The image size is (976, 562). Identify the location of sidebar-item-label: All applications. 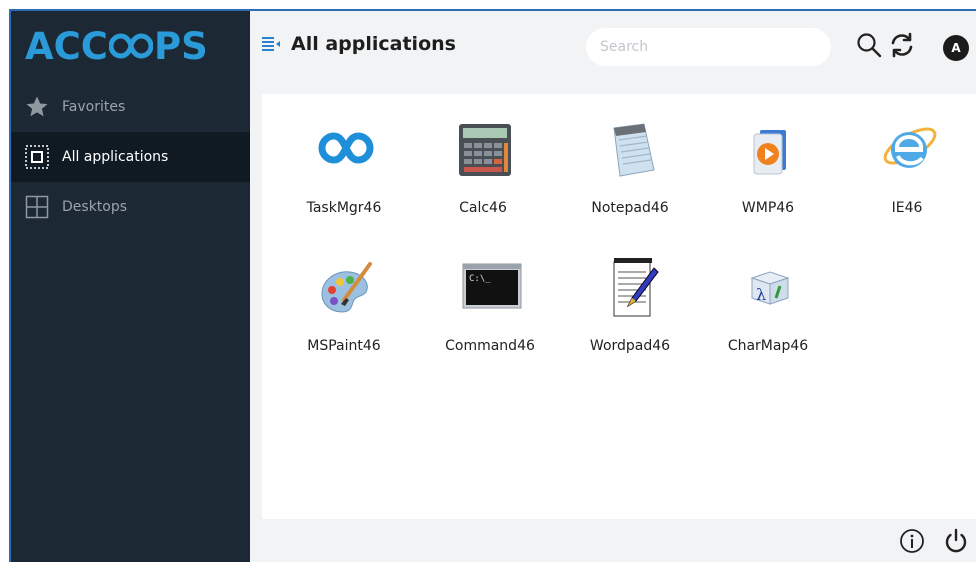
(115, 157).